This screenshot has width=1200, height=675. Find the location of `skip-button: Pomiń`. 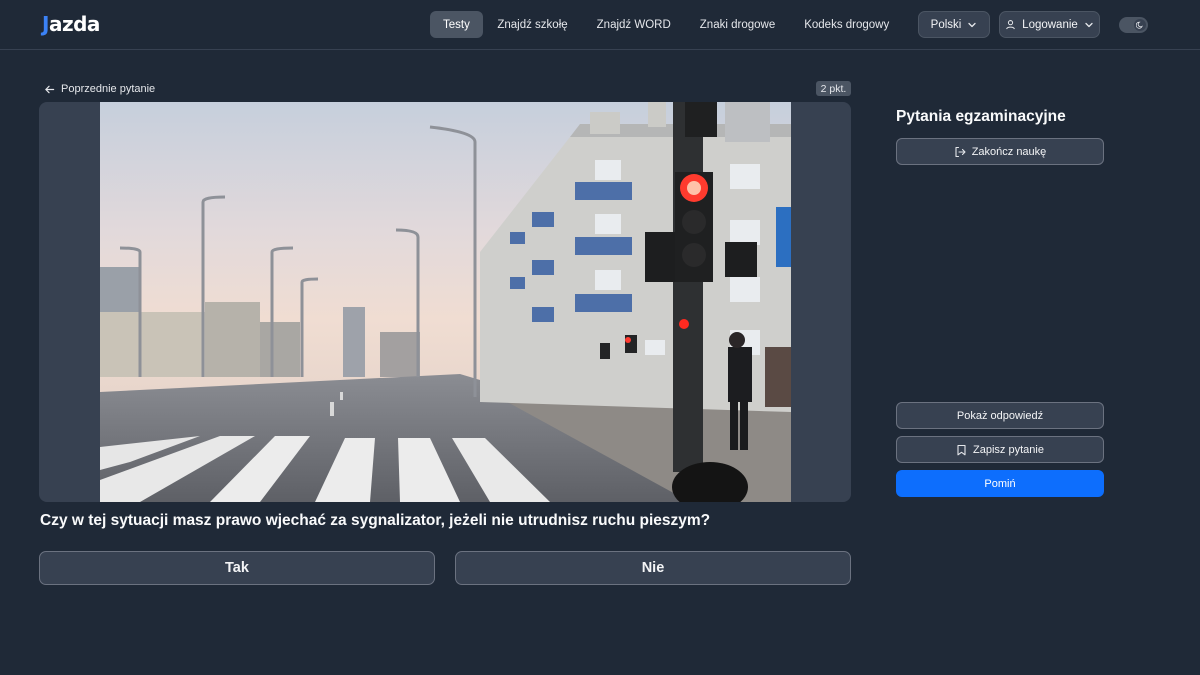

skip-button: Pomiń is located at coordinates (1000, 483).